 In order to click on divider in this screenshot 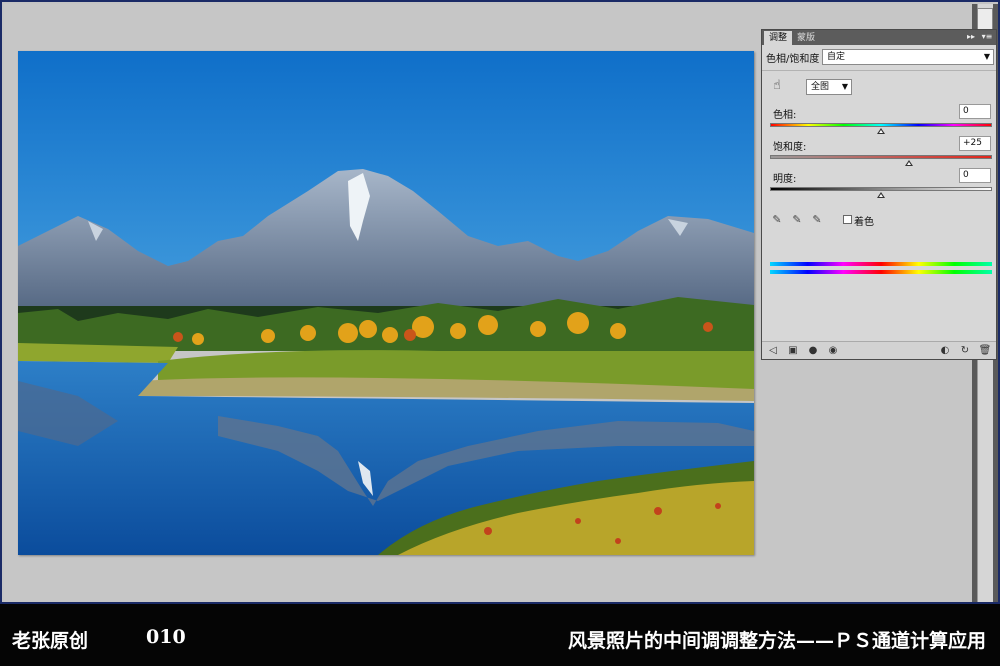, I will do `click(879, 70)`.